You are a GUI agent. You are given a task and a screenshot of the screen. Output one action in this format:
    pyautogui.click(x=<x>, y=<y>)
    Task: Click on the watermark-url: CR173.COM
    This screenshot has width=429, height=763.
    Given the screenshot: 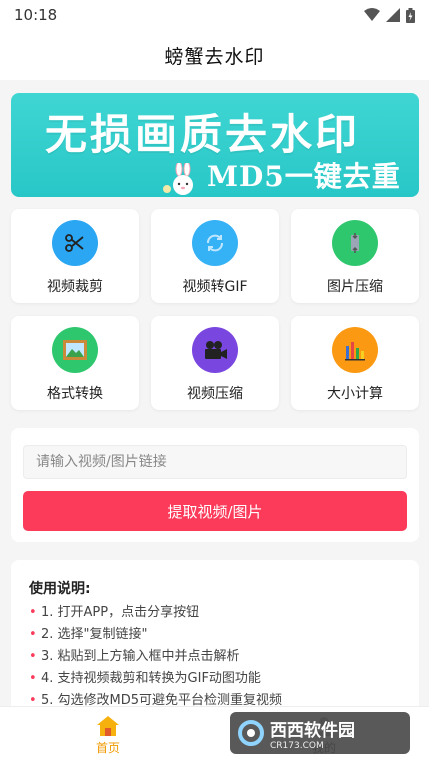 What is the action you would take?
    pyautogui.click(x=297, y=745)
    